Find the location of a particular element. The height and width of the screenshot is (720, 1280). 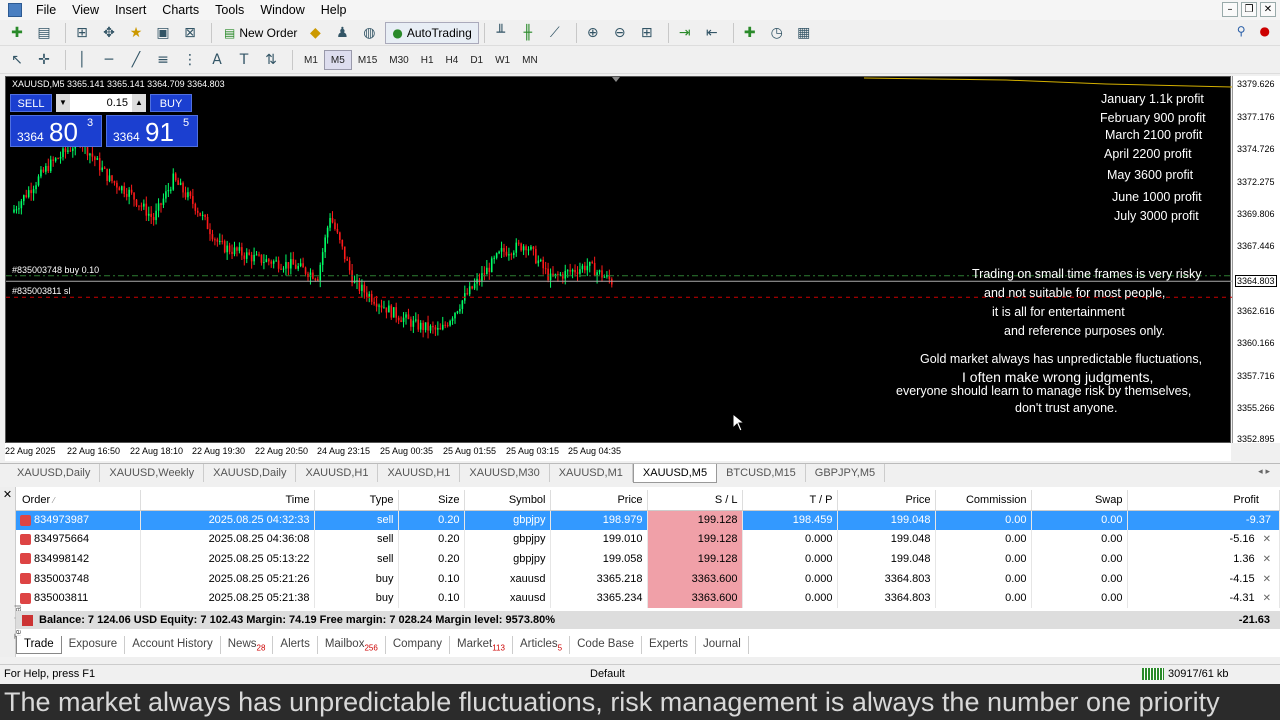

vertical-line-icon: │ is located at coordinates (82, 60).